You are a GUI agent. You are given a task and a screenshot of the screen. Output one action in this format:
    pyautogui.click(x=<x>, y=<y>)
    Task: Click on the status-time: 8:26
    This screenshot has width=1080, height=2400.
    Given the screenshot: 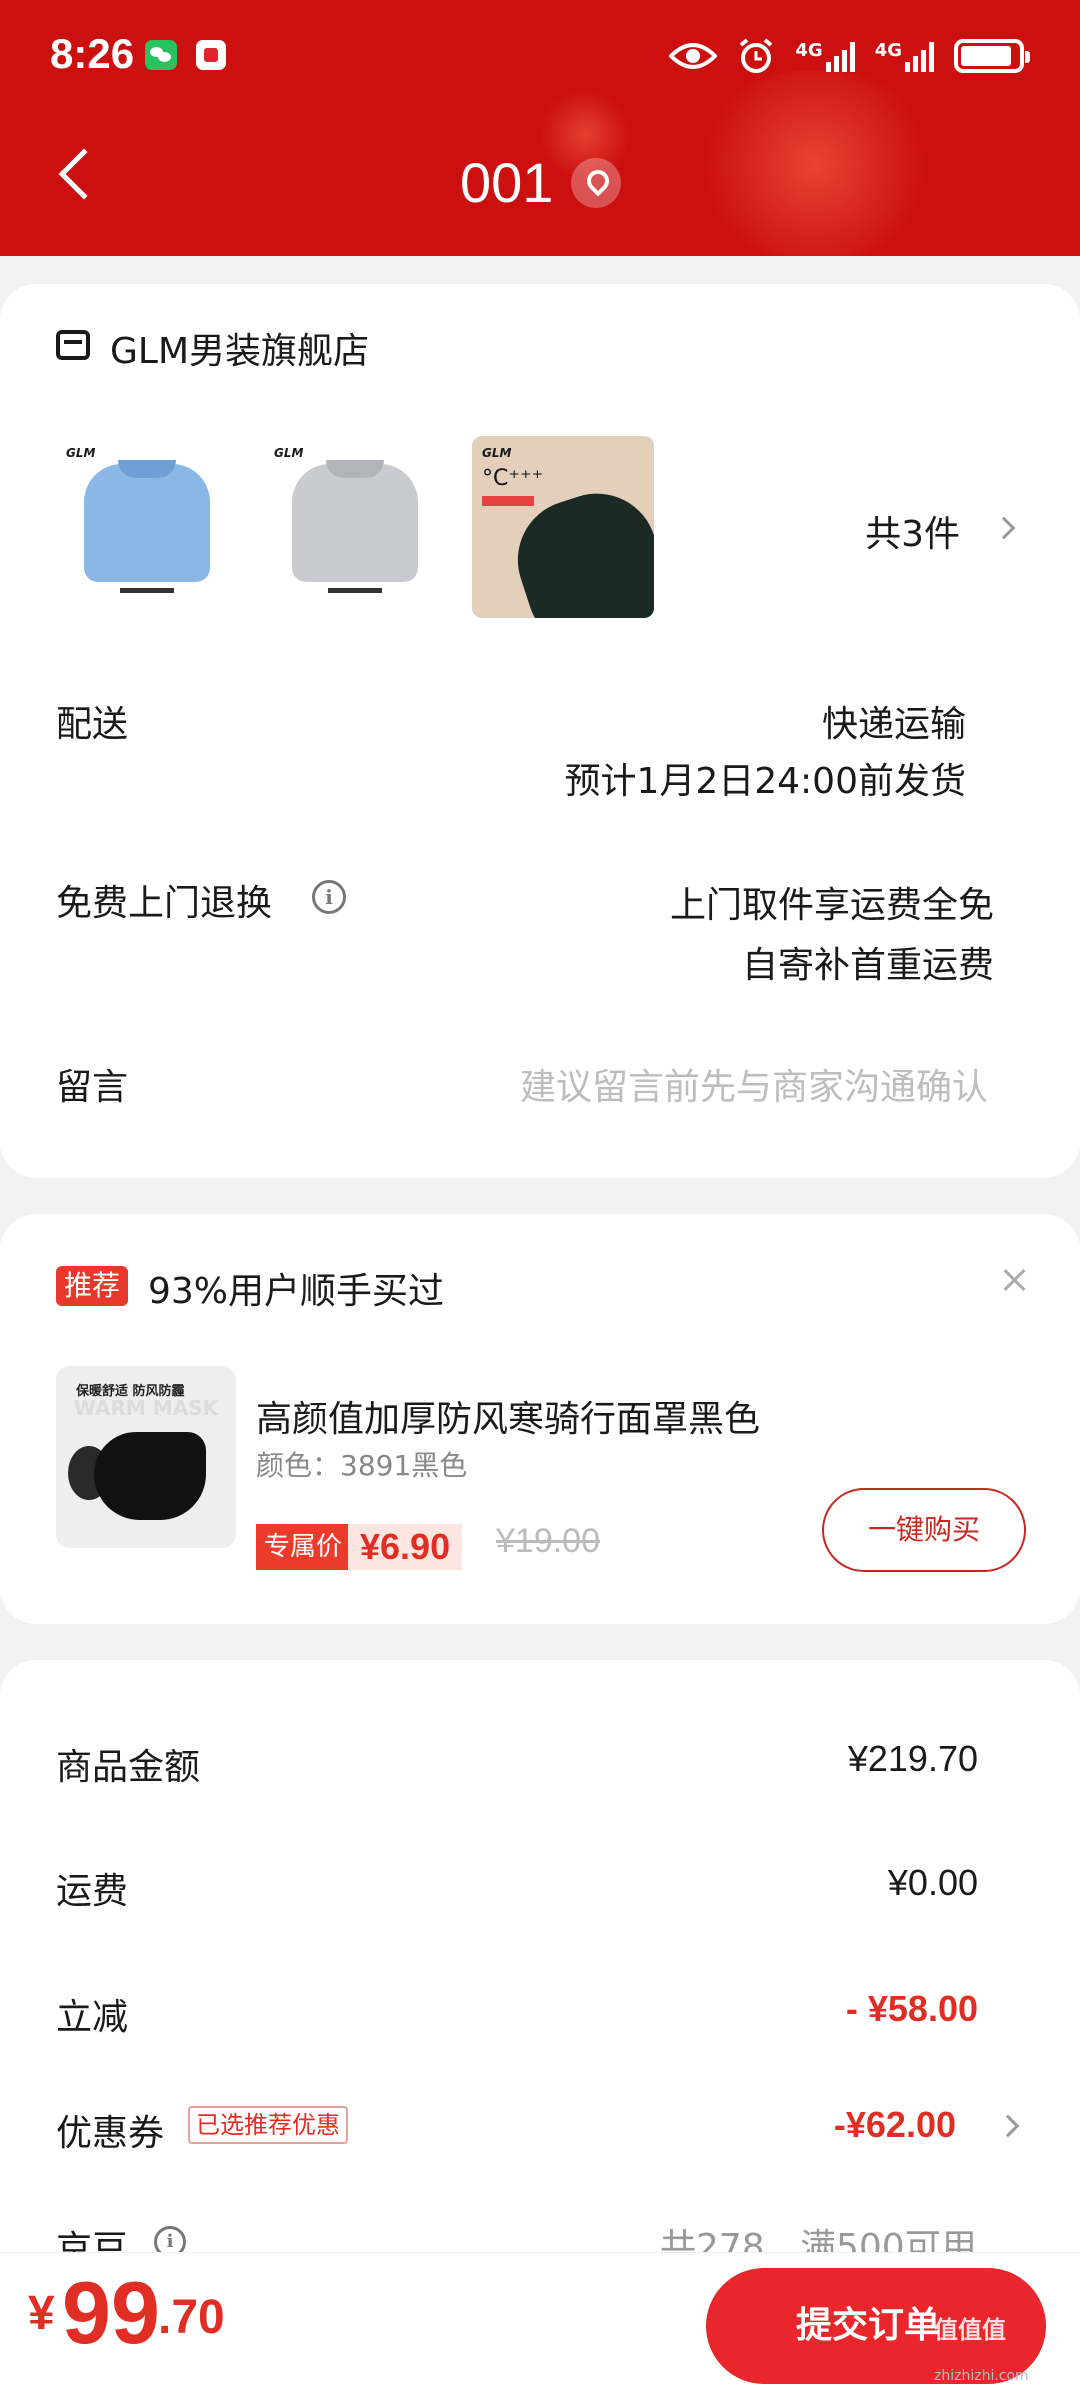 What is the action you would take?
    pyautogui.click(x=92, y=53)
    